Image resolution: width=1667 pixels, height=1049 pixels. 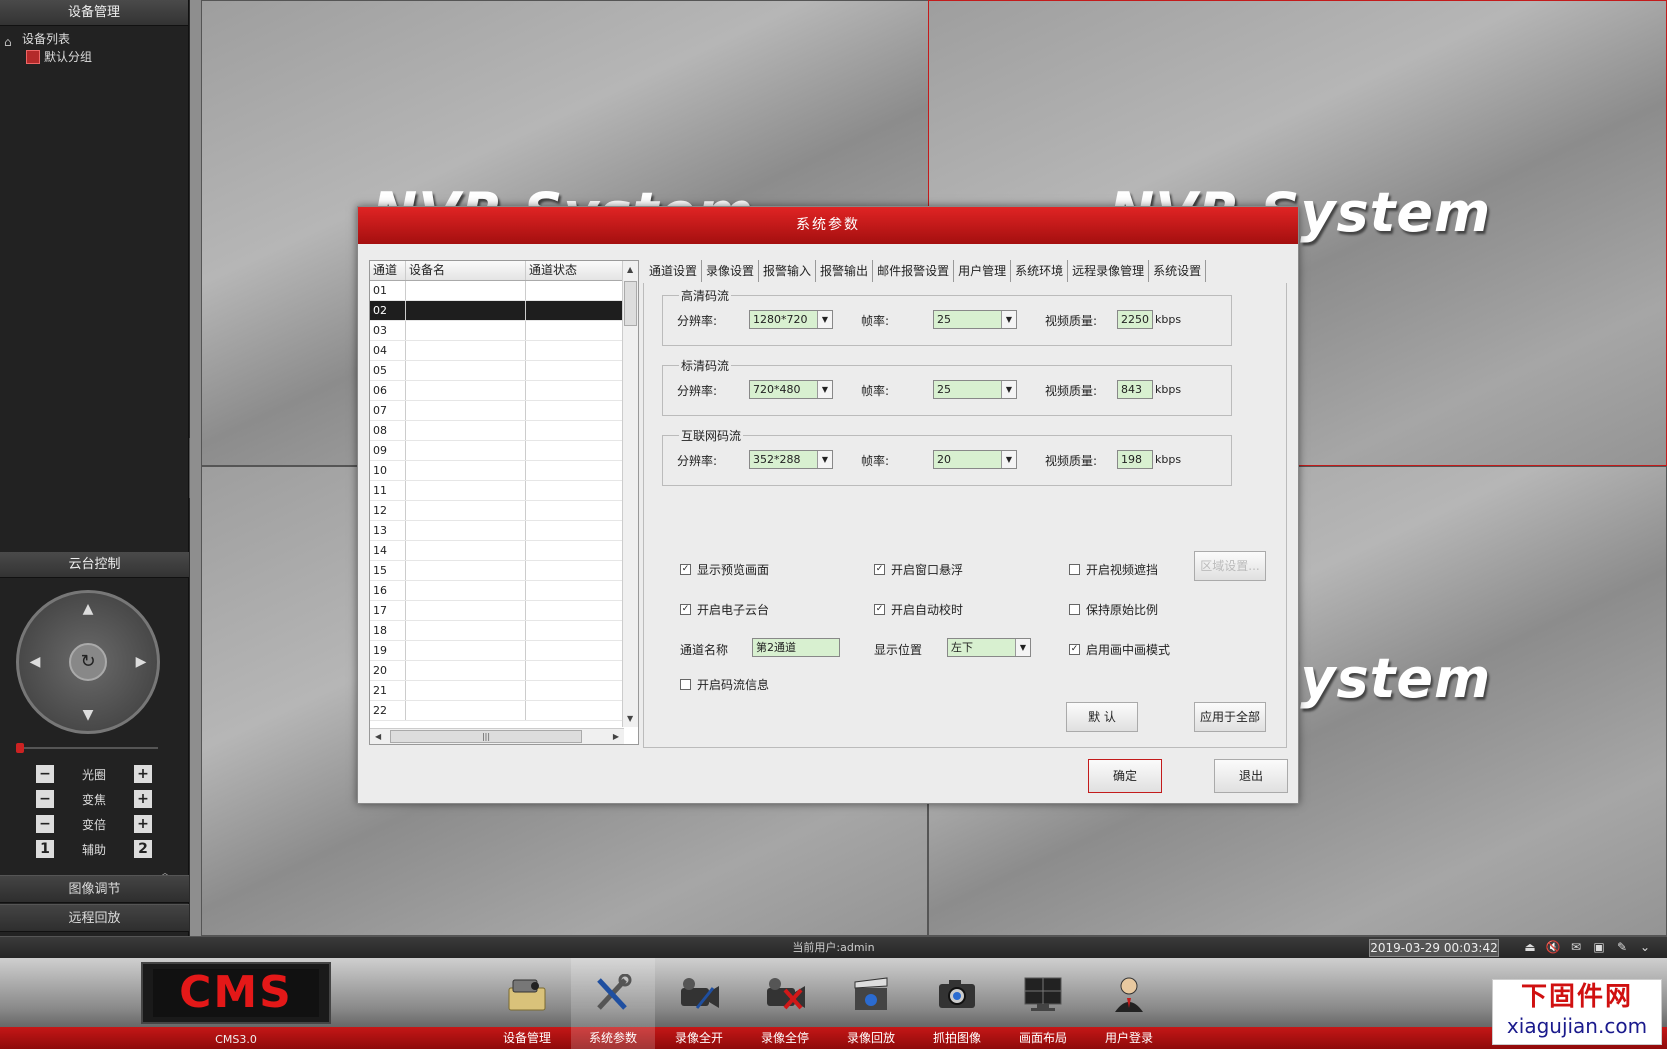 What do you see at coordinates (1113, 569) in the screenshot?
I see `video-mask-checkbox: 开启视频遮挡` at bounding box center [1113, 569].